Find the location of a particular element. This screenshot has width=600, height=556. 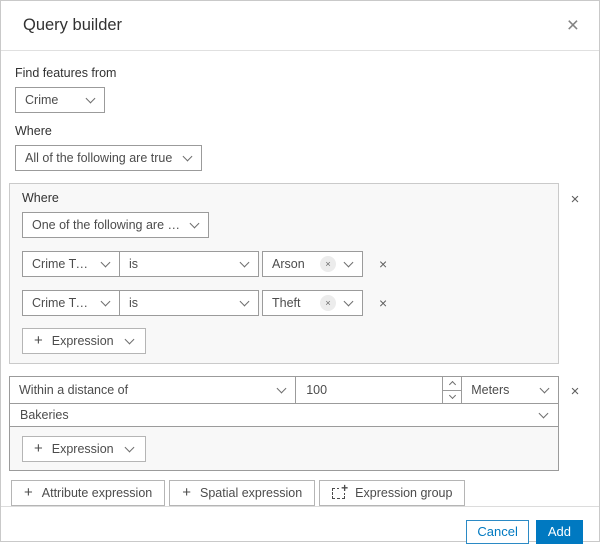

expression-group-button: Expression group is located at coordinates (392, 493).